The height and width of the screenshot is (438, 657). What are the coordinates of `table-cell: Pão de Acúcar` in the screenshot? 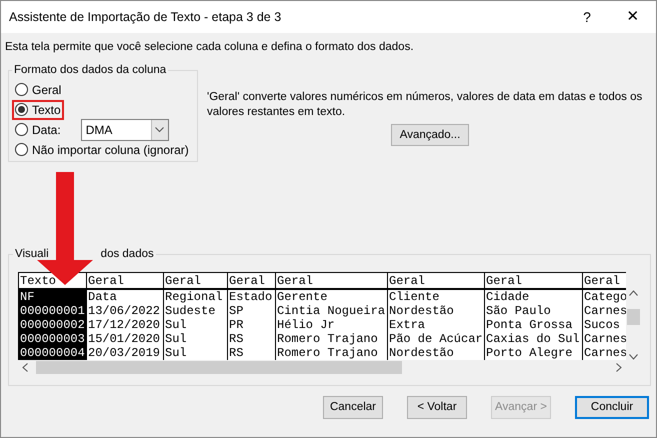 It's located at (436, 339).